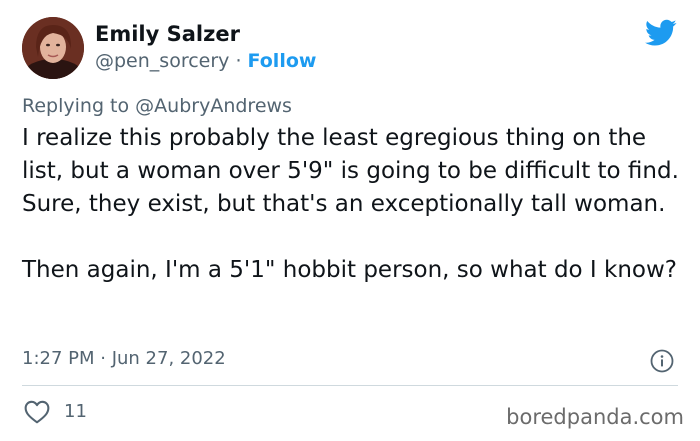  I want to click on avatar-photo, so click(53, 48).